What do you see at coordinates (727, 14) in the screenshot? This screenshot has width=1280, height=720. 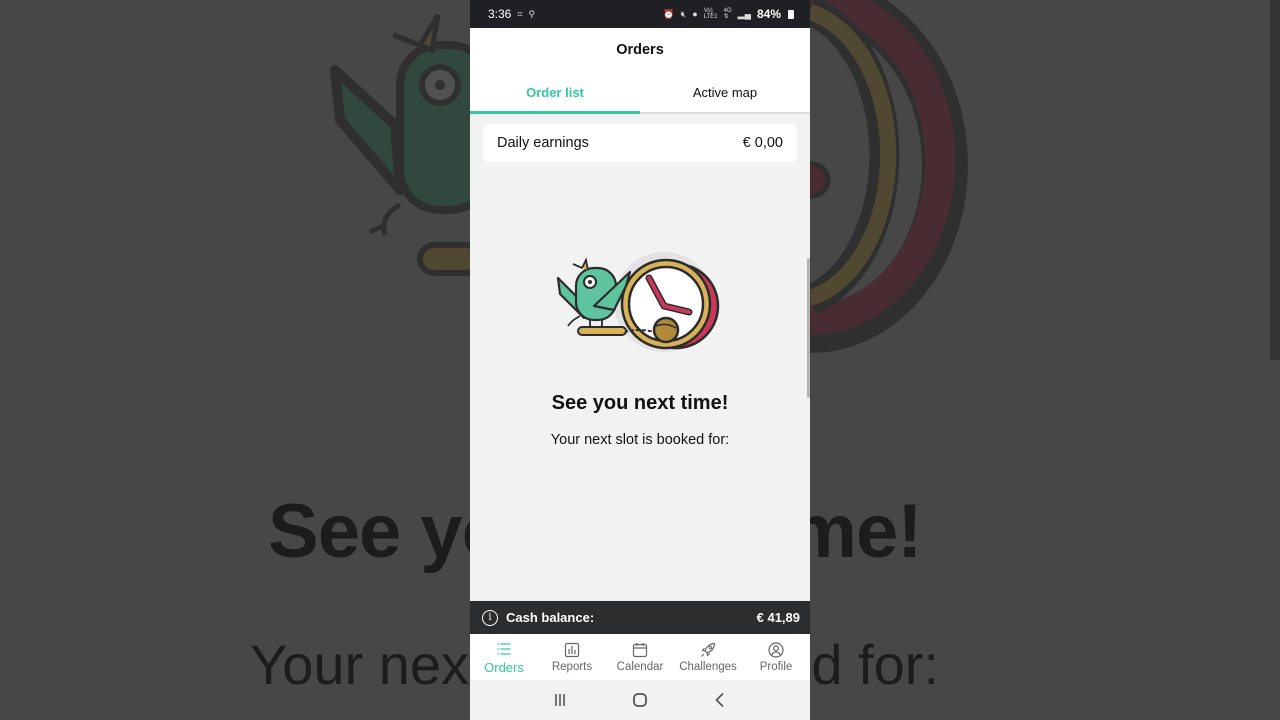 I see `4g-icon: 4G ⇅` at bounding box center [727, 14].